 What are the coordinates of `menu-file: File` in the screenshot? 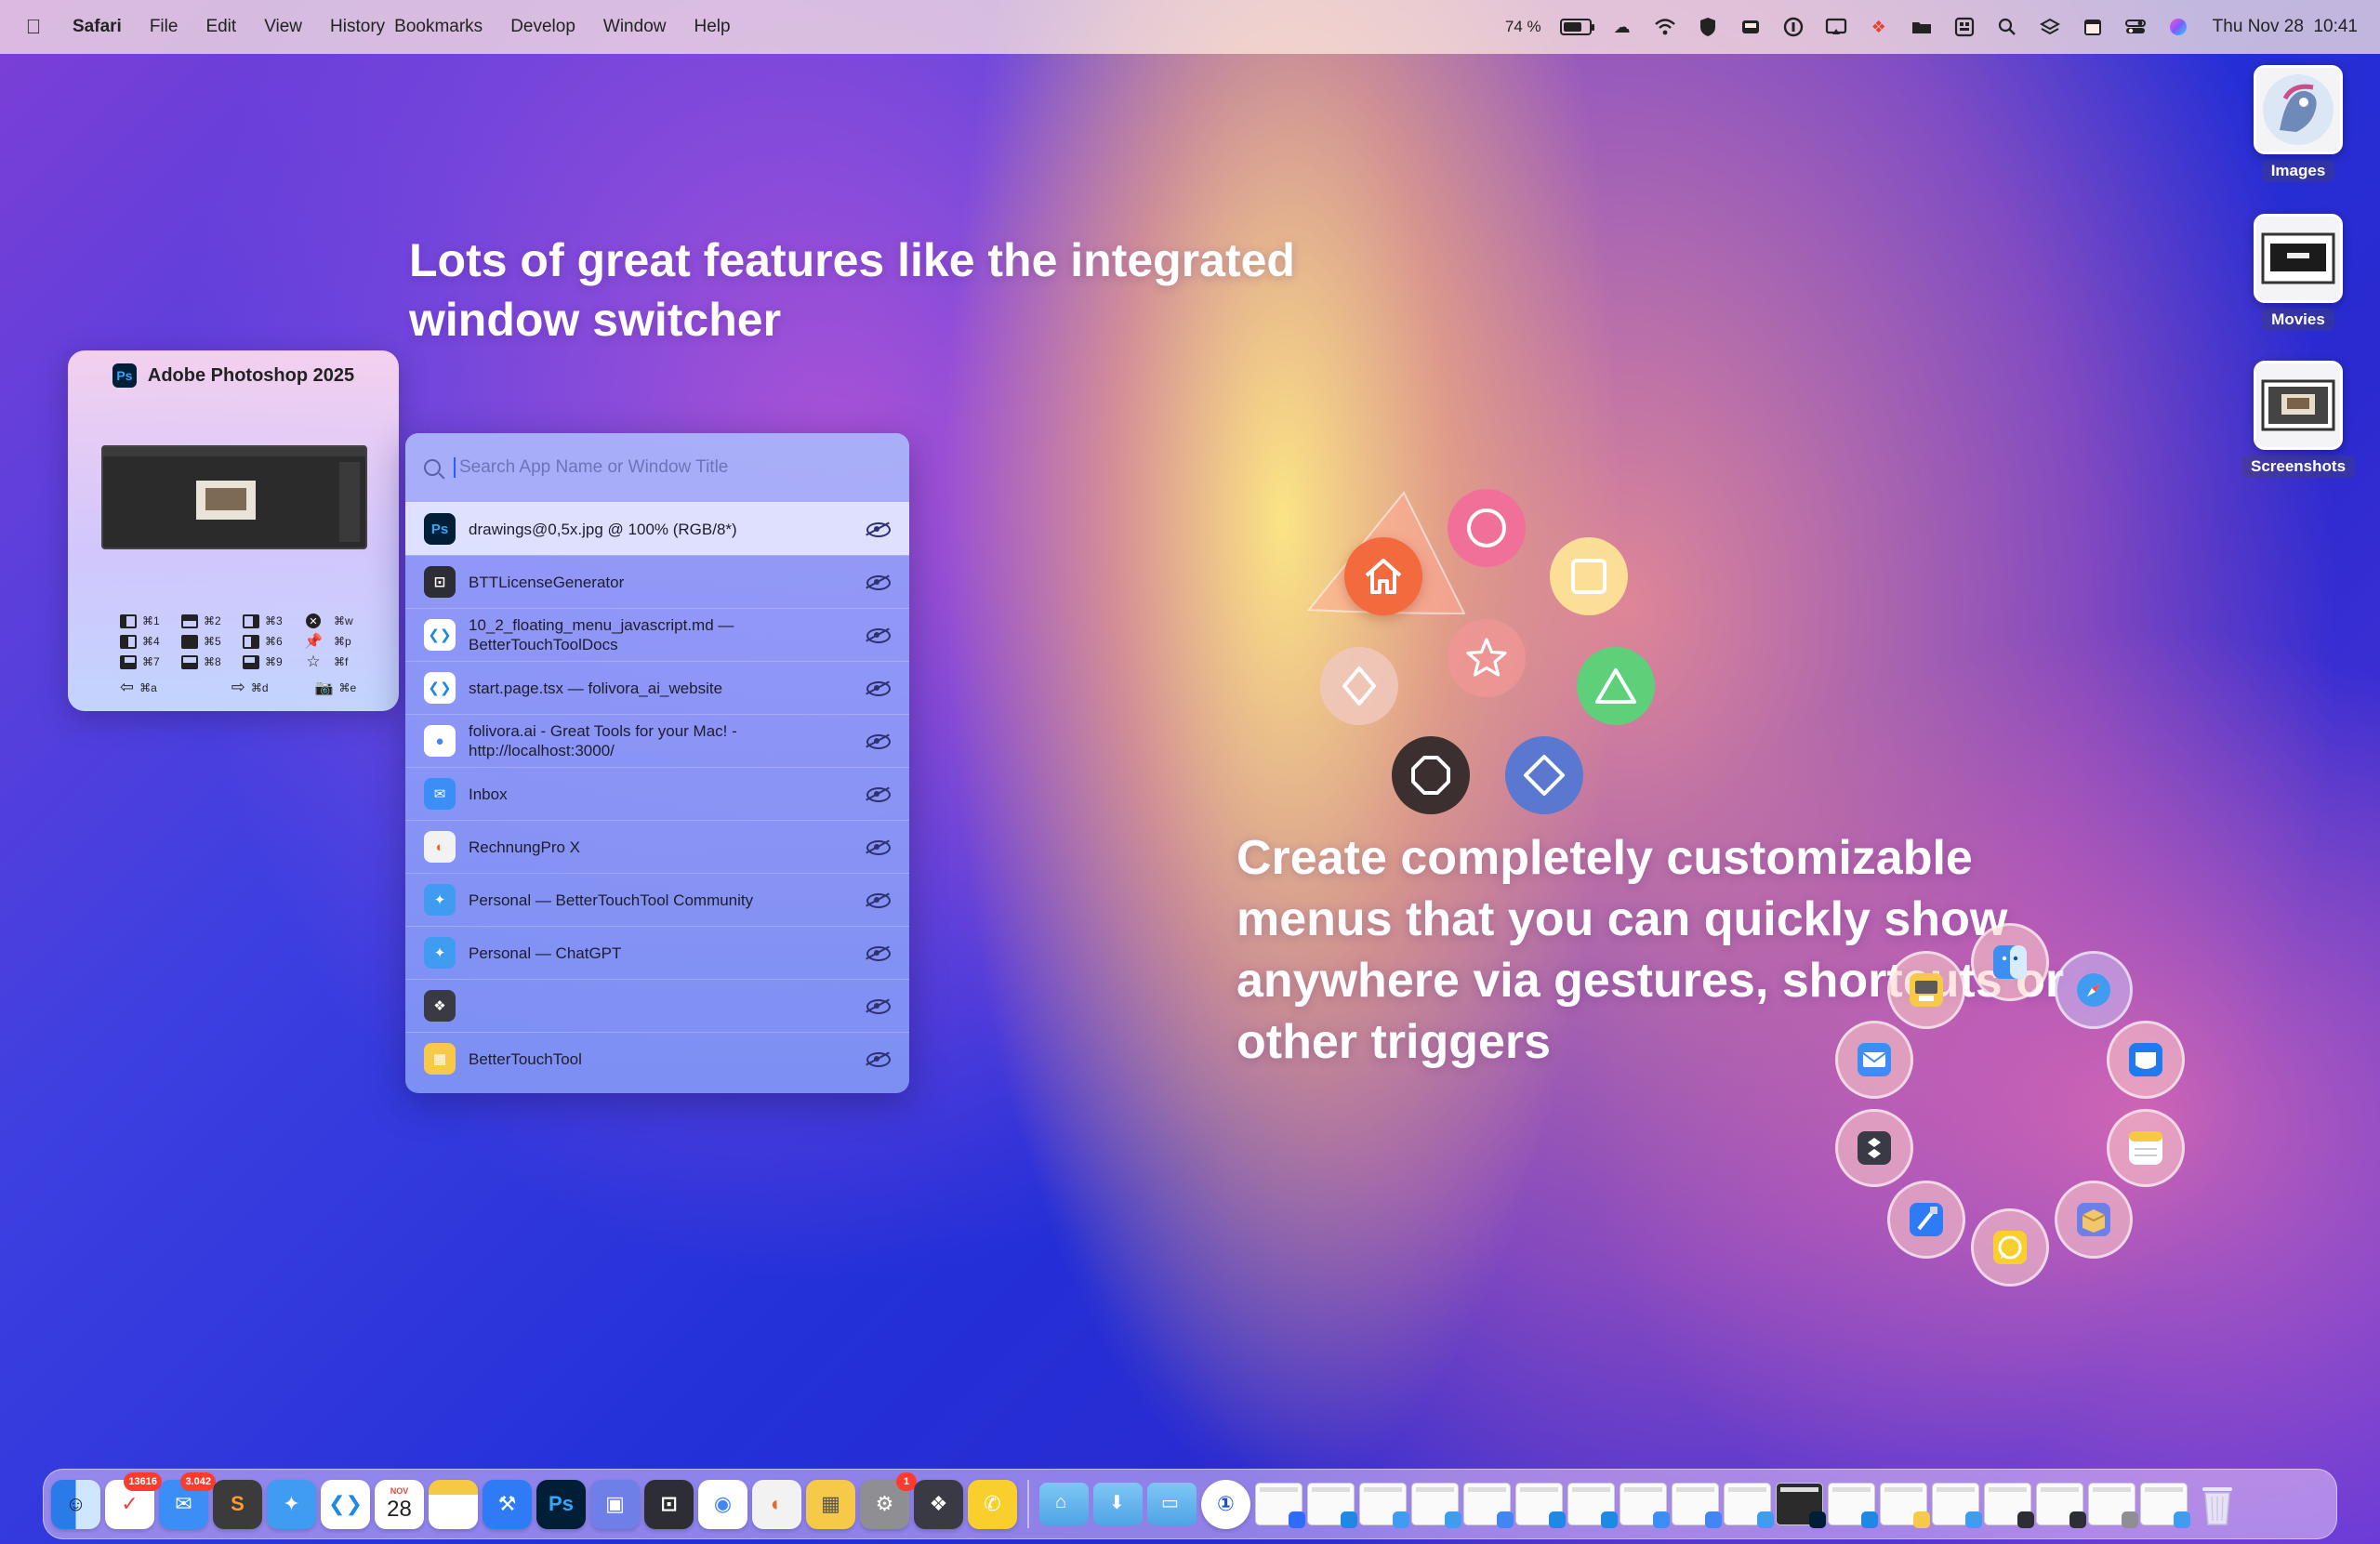 It's located at (164, 27).